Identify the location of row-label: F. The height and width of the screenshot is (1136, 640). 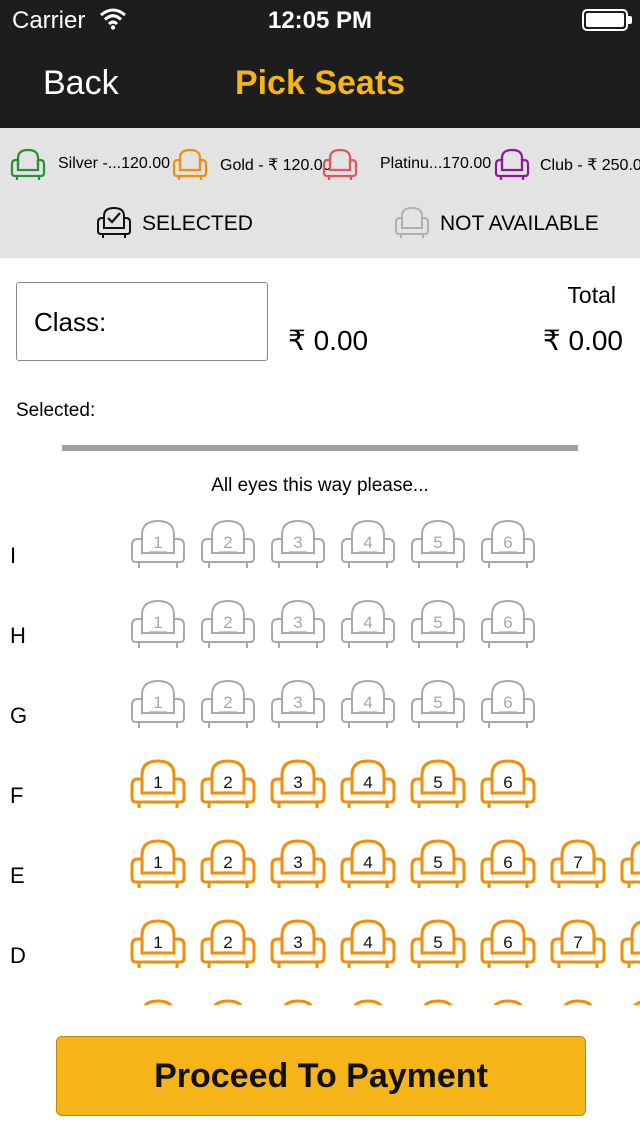
(17, 795).